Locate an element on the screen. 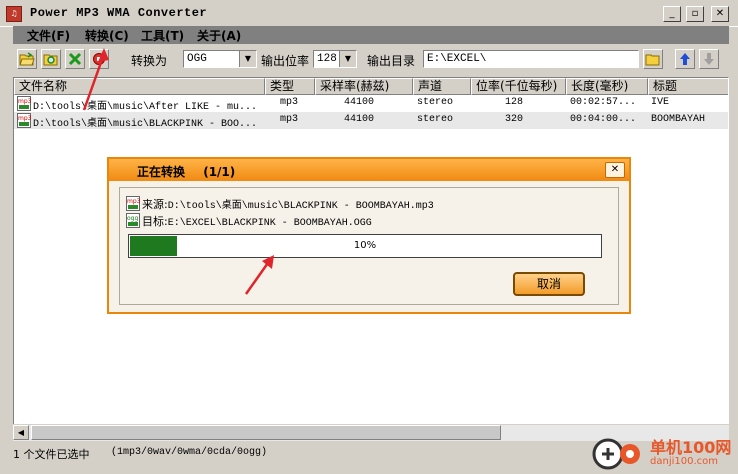  column-length: 长度(毫秒) is located at coordinates (607, 86).